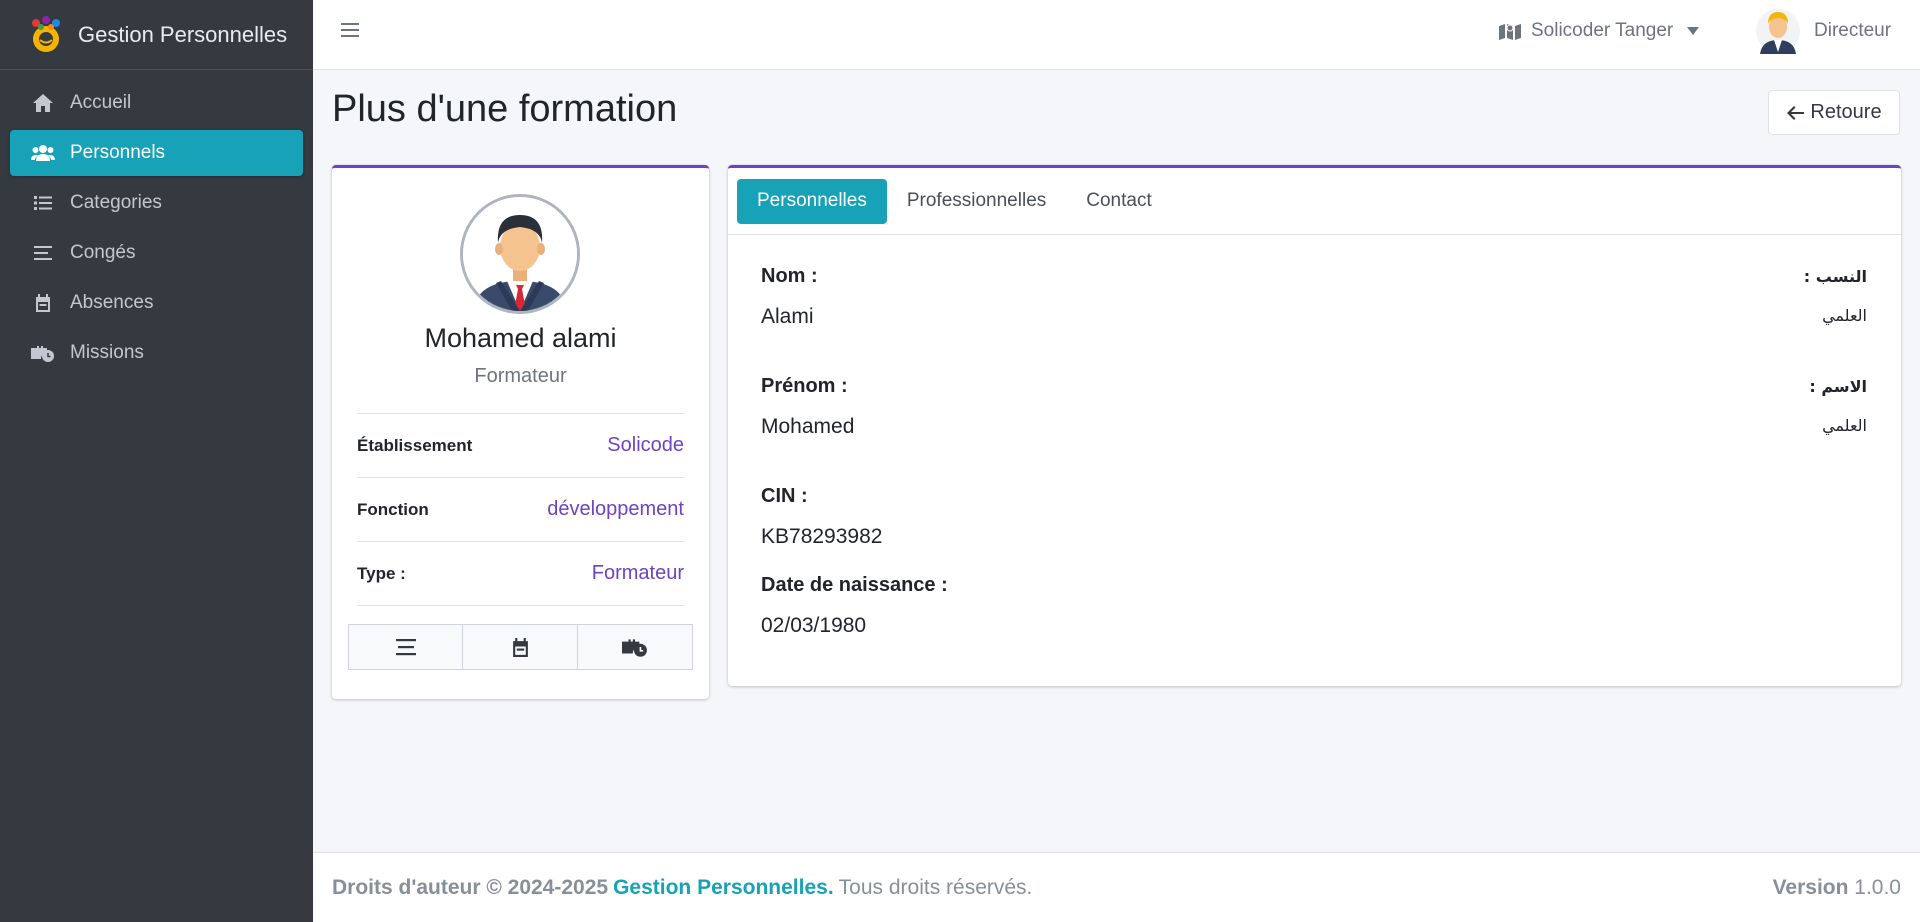  I want to click on info-value-link: Solicode, so click(645, 445).